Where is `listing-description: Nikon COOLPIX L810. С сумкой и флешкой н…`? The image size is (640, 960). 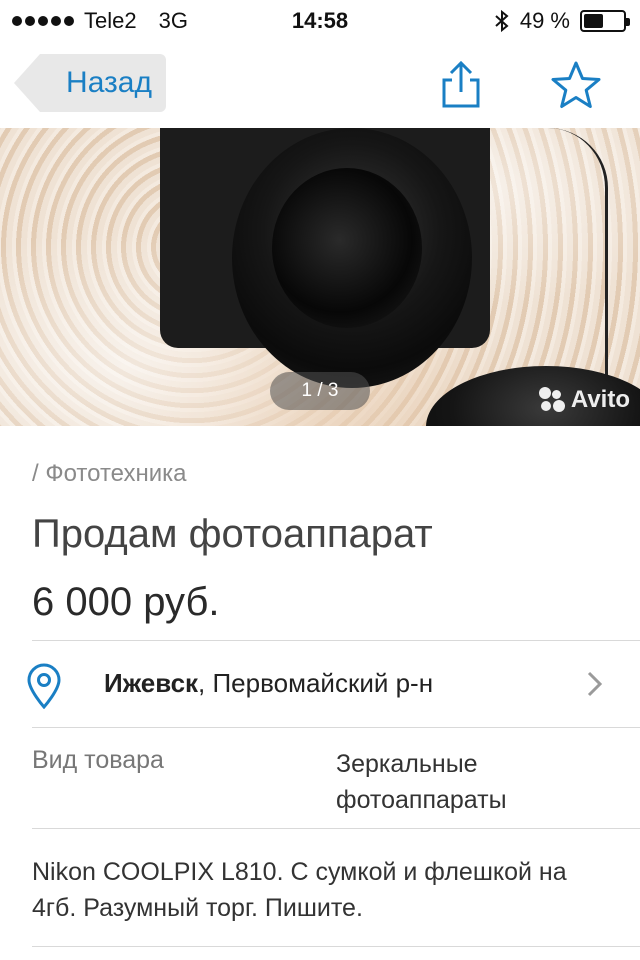
listing-description: Nikon COOLPIX L810. С сумкой и флешкой н… is located at coordinates (299, 890).